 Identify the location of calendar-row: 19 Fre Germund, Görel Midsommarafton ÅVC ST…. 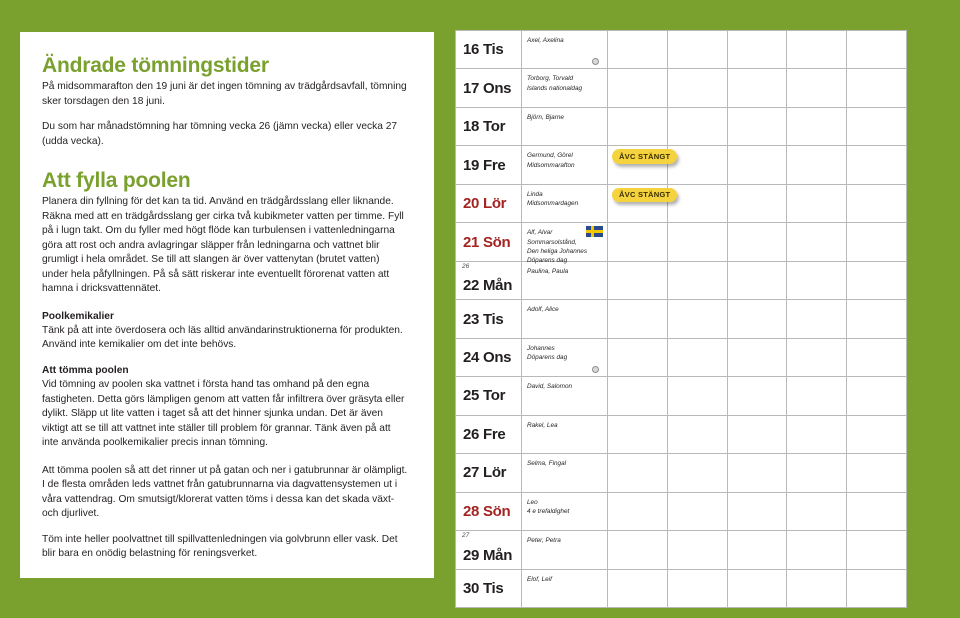
(681, 165).